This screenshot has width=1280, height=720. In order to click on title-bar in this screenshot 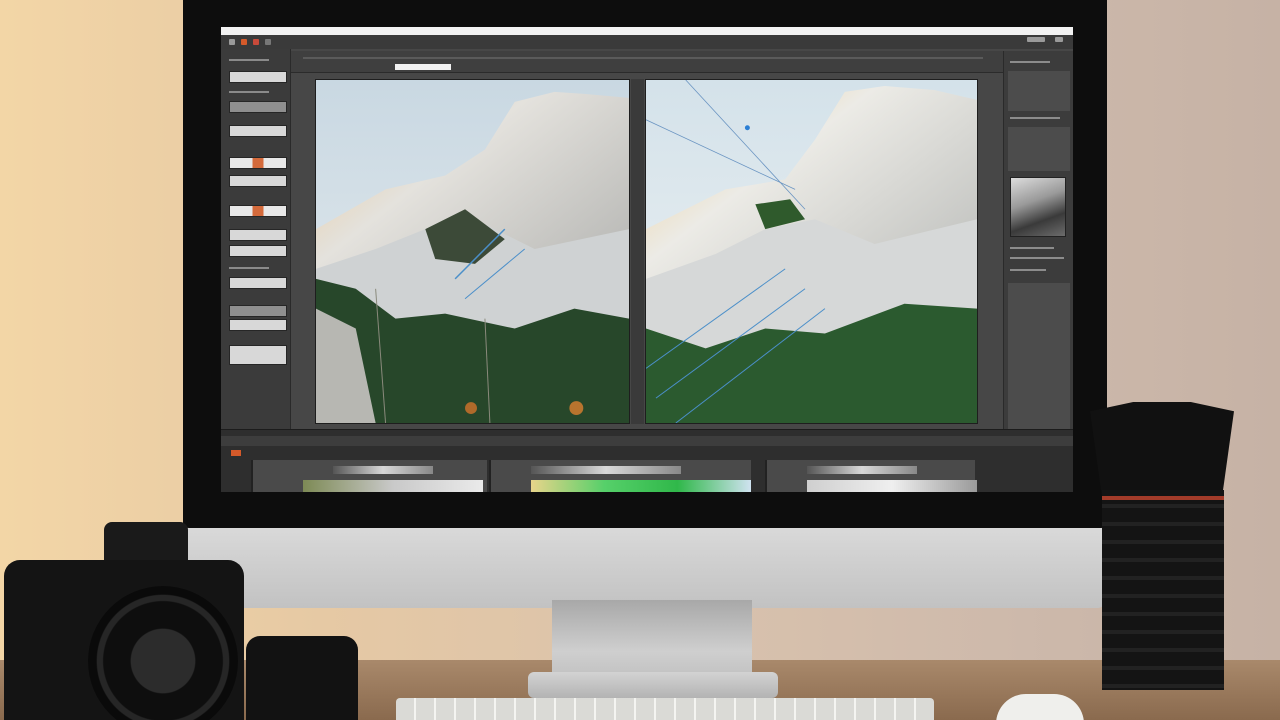, I will do `click(647, 31)`.